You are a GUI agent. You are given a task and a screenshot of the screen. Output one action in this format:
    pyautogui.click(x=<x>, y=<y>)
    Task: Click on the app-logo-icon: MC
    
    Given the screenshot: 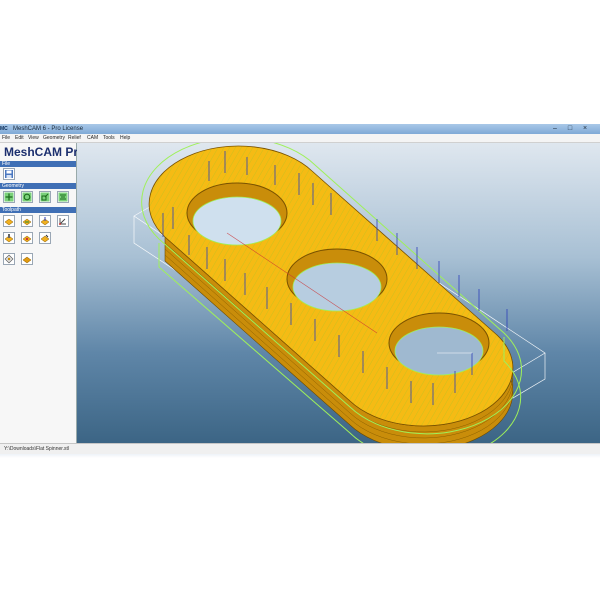 What is the action you would take?
    pyautogui.click(x=4, y=129)
    